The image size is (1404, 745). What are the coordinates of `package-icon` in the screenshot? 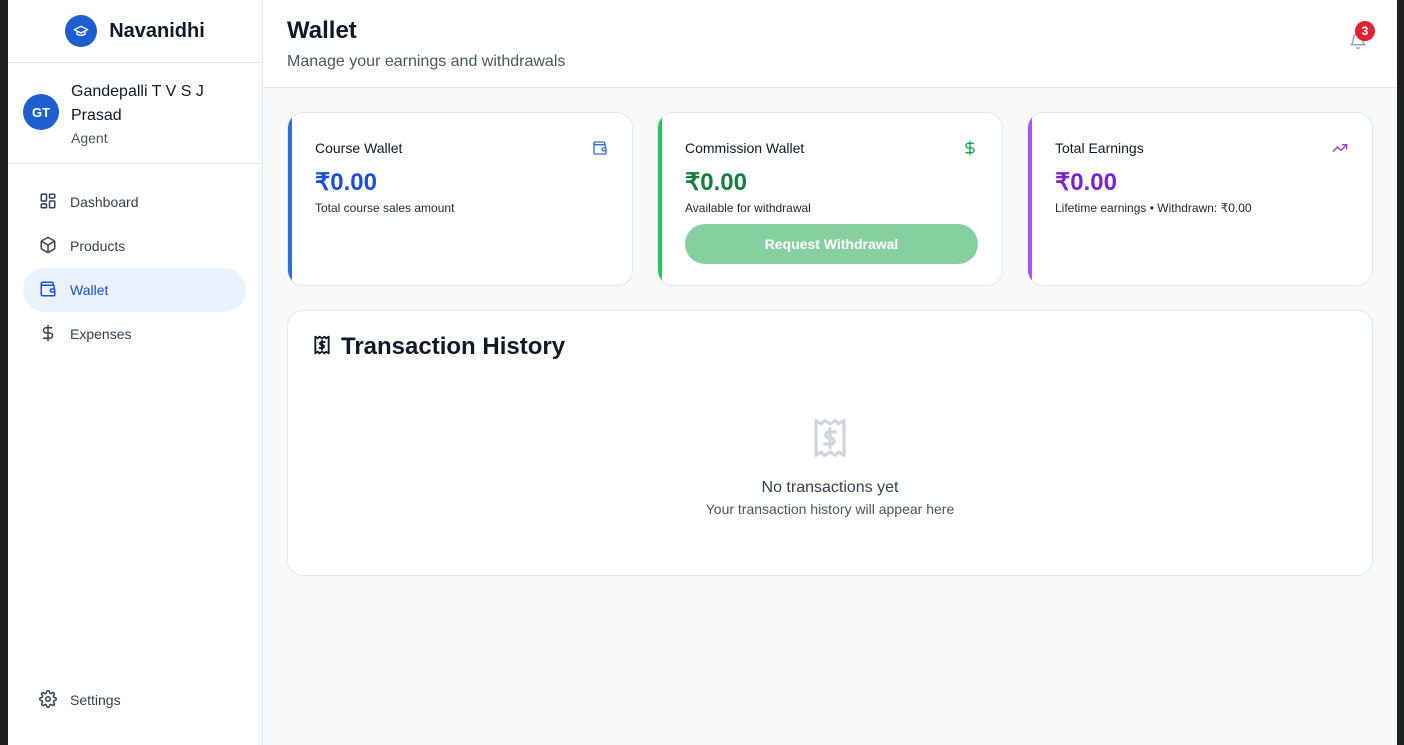 It's located at (48, 246).